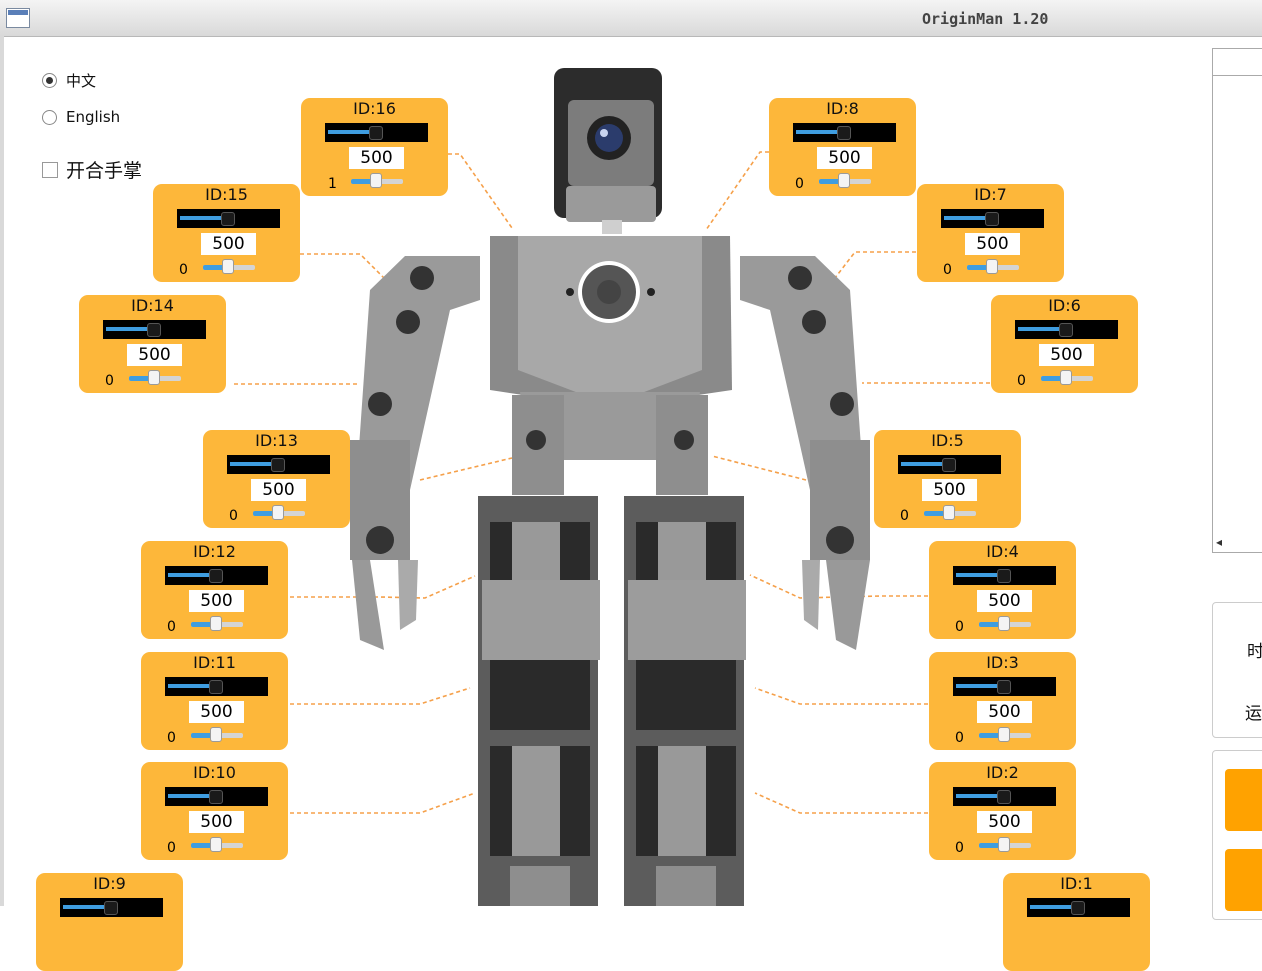 The height and width of the screenshot is (971, 1262). What do you see at coordinates (1002, 662) in the screenshot?
I see `servo-id-label: ID:3` at bounding box center [1002, 662].